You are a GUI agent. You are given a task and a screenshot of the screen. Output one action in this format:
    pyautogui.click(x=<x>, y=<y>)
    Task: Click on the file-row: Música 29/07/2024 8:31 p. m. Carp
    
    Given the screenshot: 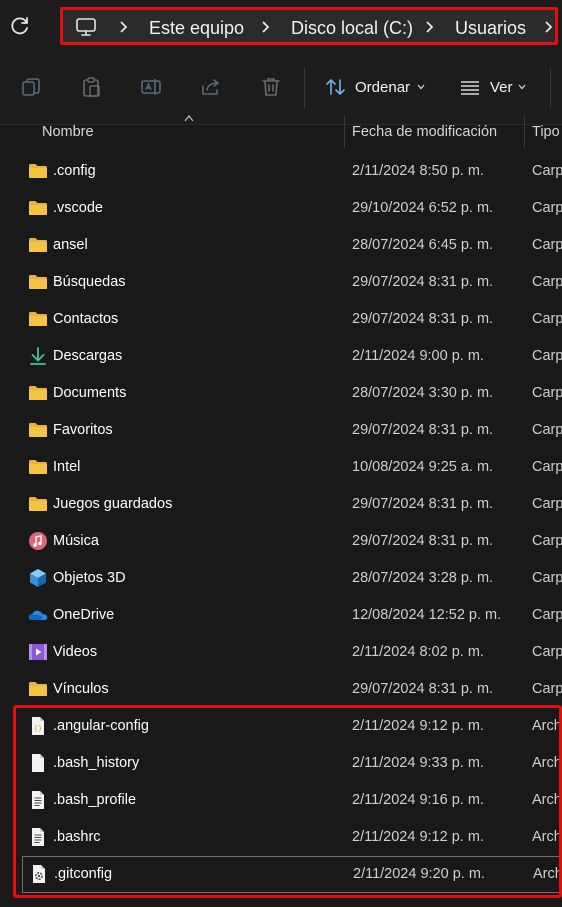 What is the action you would take?
    pyautogui.click(x=281, y=541)
    